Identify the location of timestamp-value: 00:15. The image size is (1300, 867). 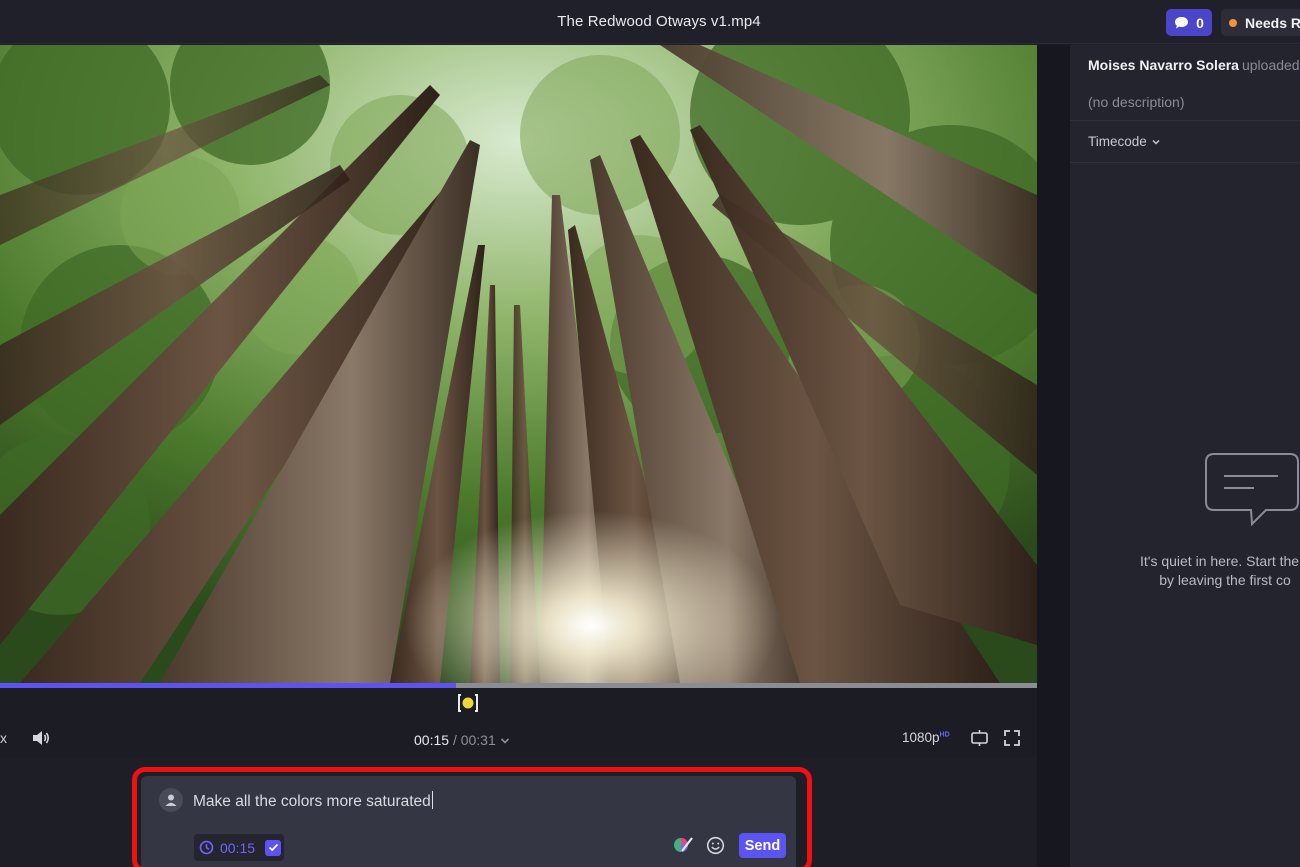
(238, 847).